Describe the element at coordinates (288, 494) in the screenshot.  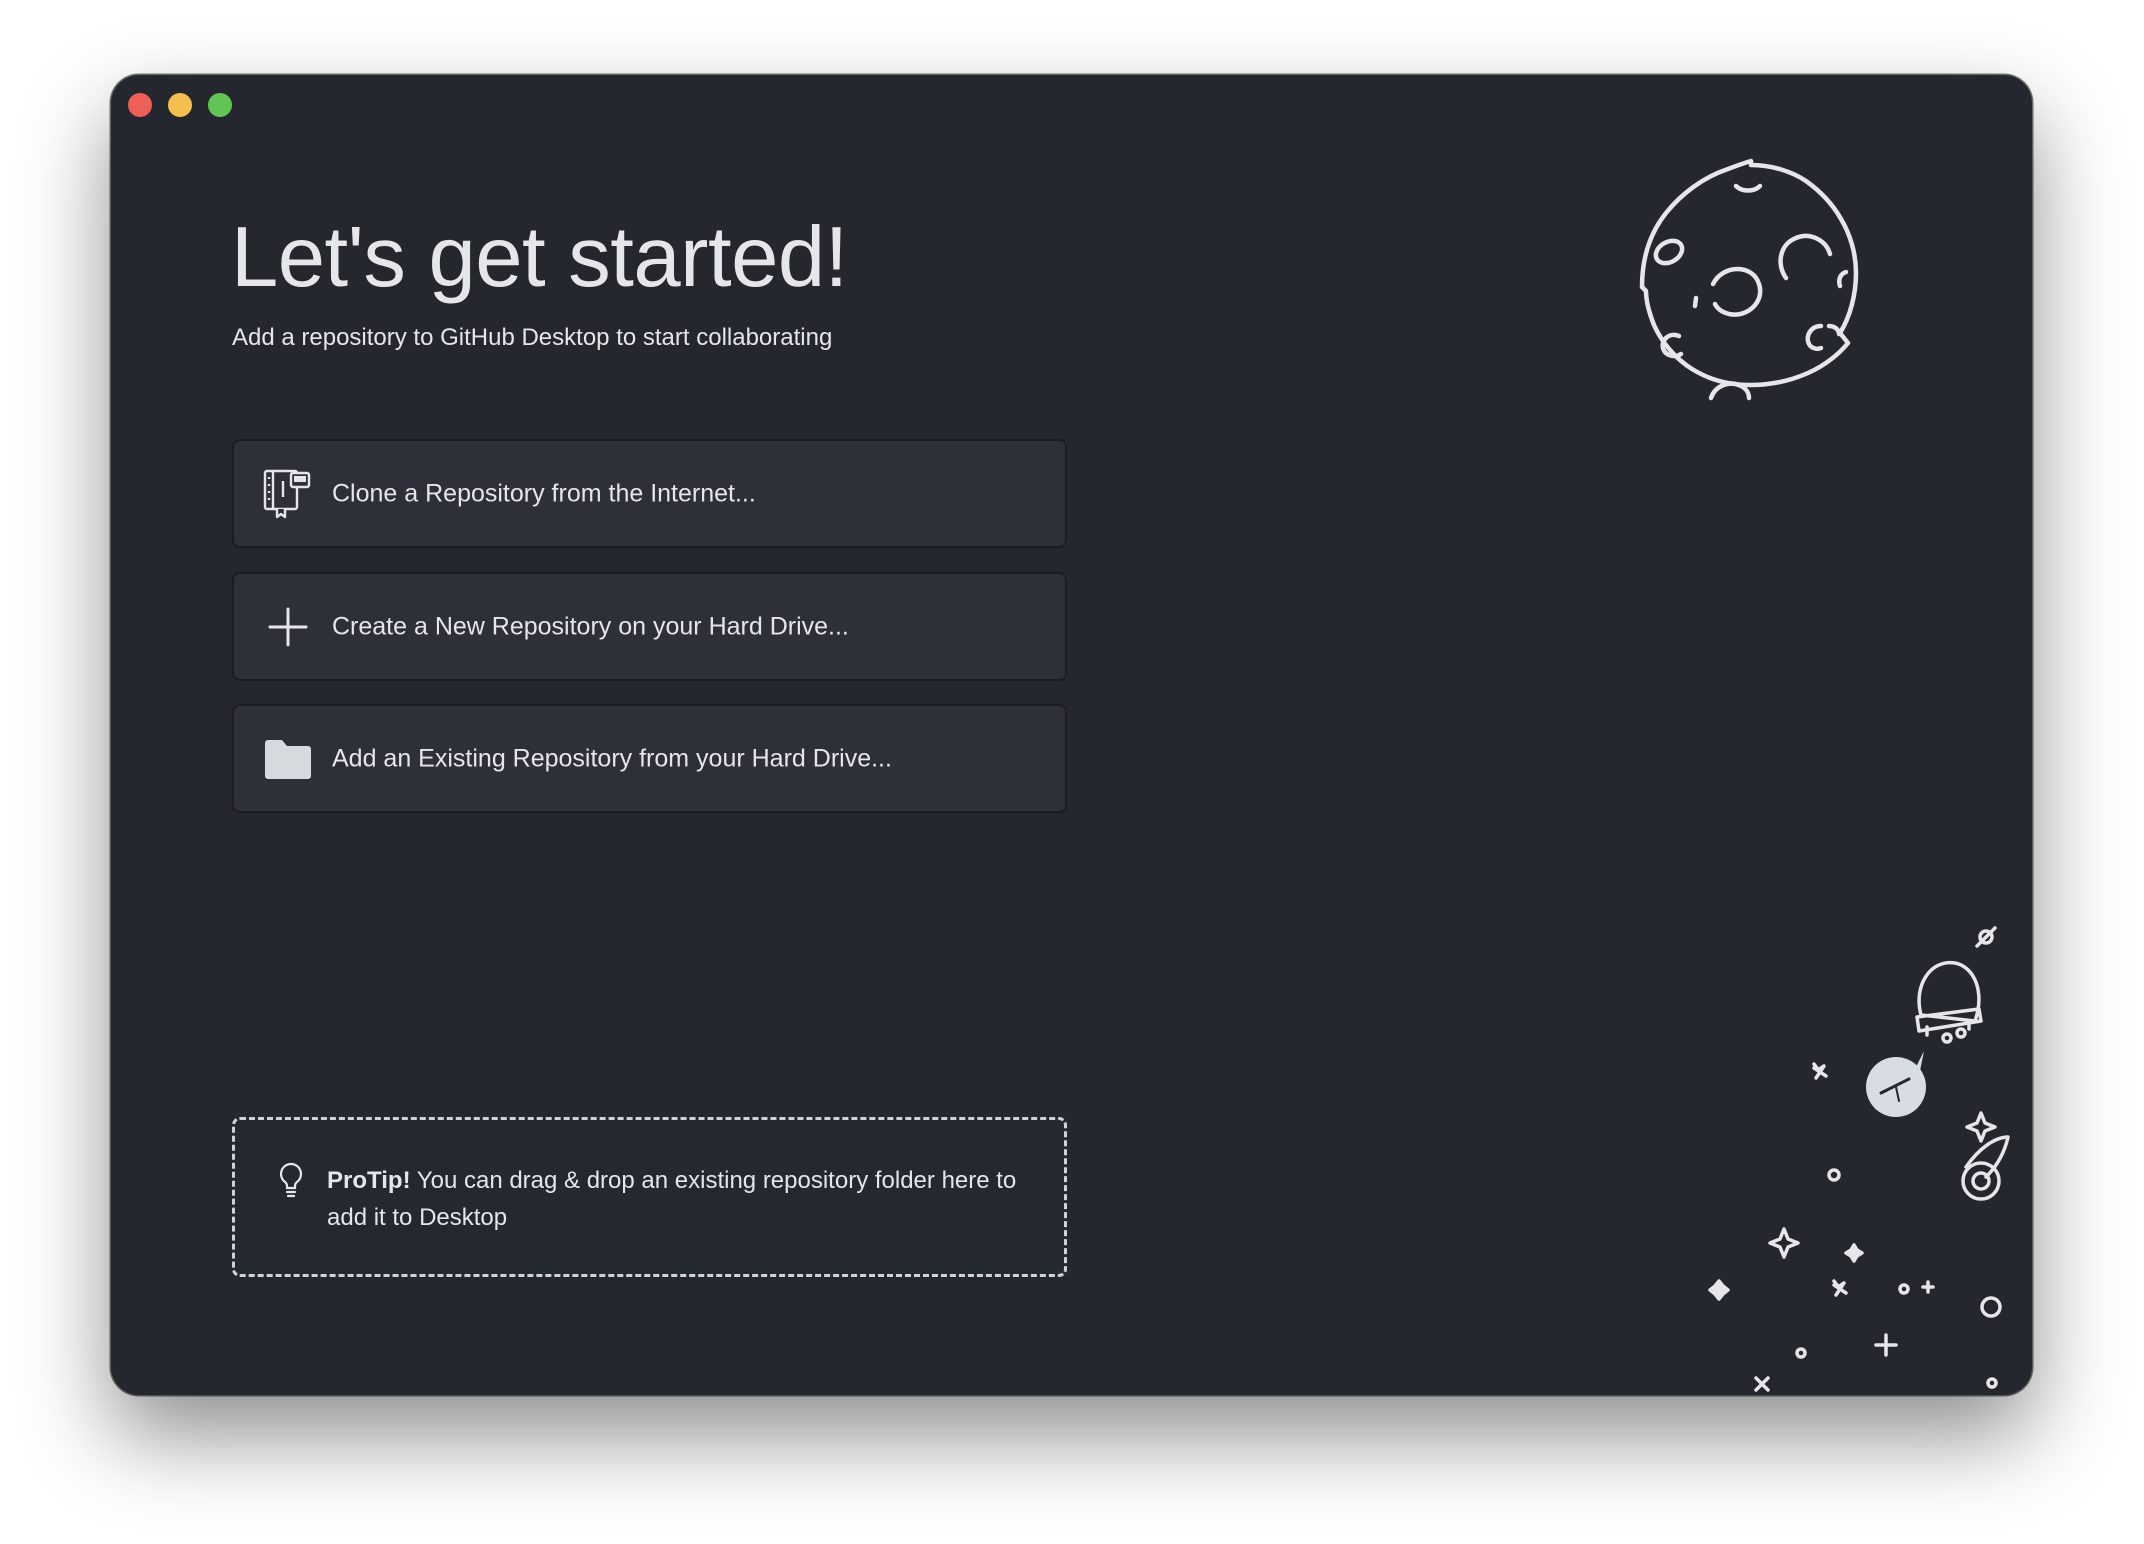
I see `repo-clone-icon` at that location.